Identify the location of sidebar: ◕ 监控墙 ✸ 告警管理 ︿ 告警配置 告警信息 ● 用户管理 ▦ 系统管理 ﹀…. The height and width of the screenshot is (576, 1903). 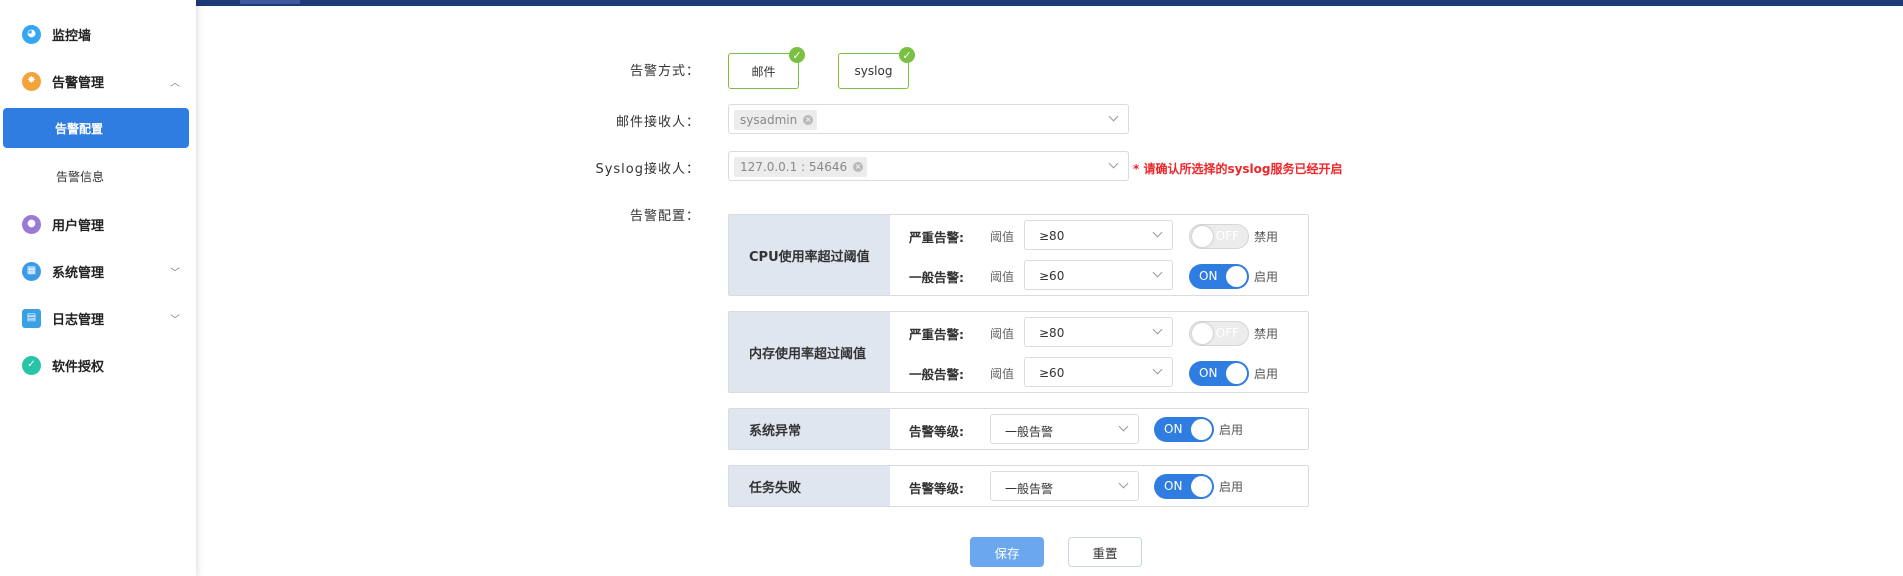
(98, 288).